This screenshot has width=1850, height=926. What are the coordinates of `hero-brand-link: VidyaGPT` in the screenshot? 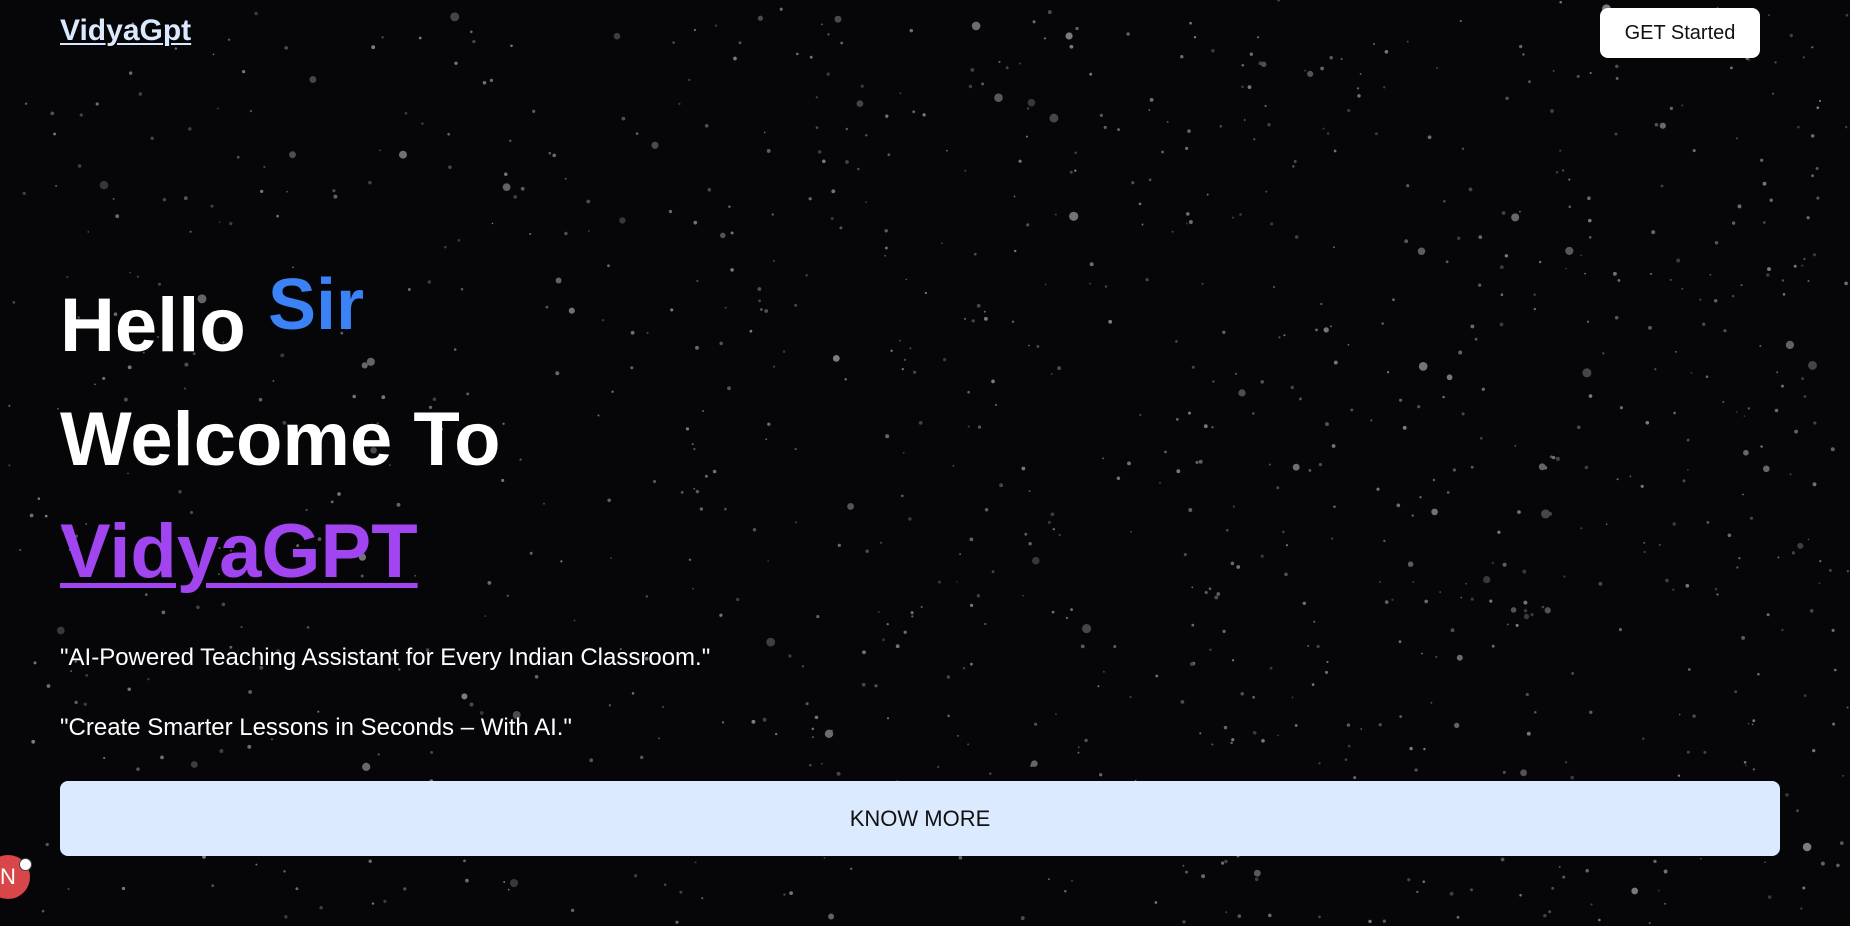 It's located at (239, 551).